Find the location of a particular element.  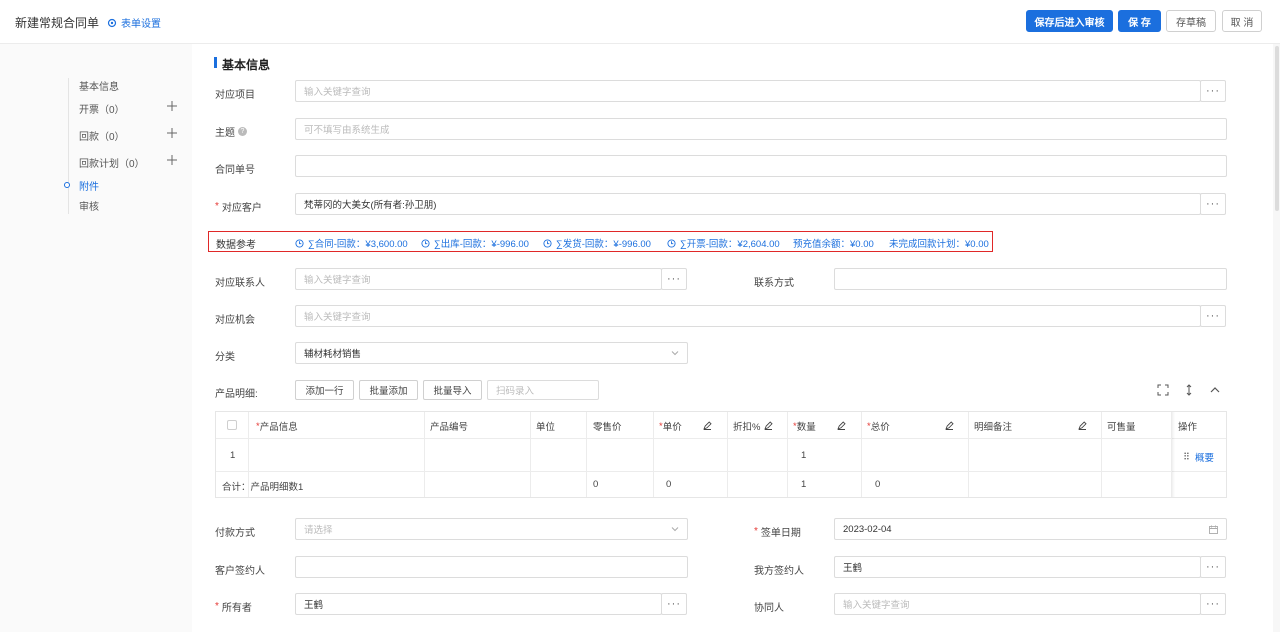

col-total-price: * 总价 is located at coordinates (878, 427).